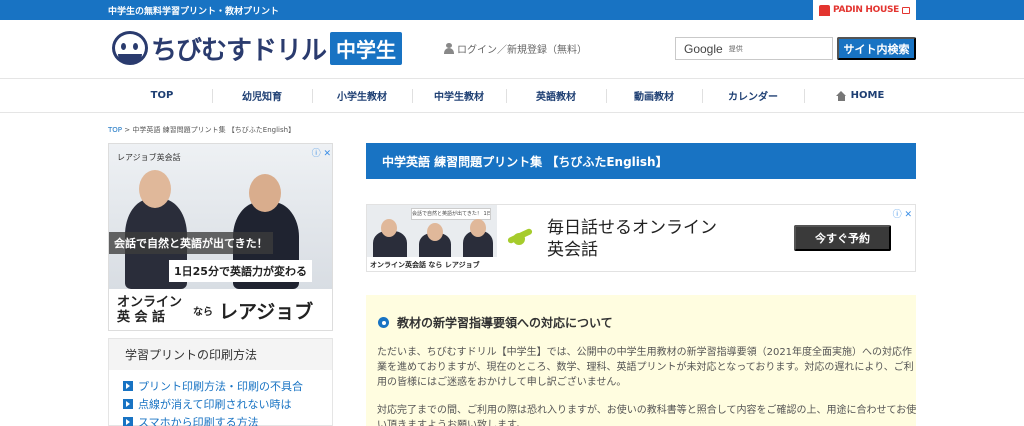  What do you see at coordinates (512, 10) in the screenshot?
I see `top-bar: 中学生の無料学習プリント・教材プリント PADIN HOUSE` at bounding box center [512, 10].